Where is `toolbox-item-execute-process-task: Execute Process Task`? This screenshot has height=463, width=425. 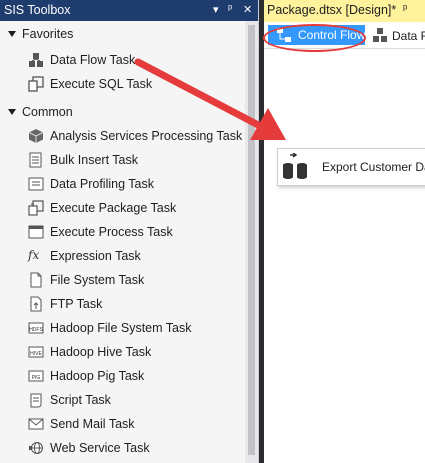 toolbox-item-execute-process-task: Execute Process Task is located at coordinates (135, 232).